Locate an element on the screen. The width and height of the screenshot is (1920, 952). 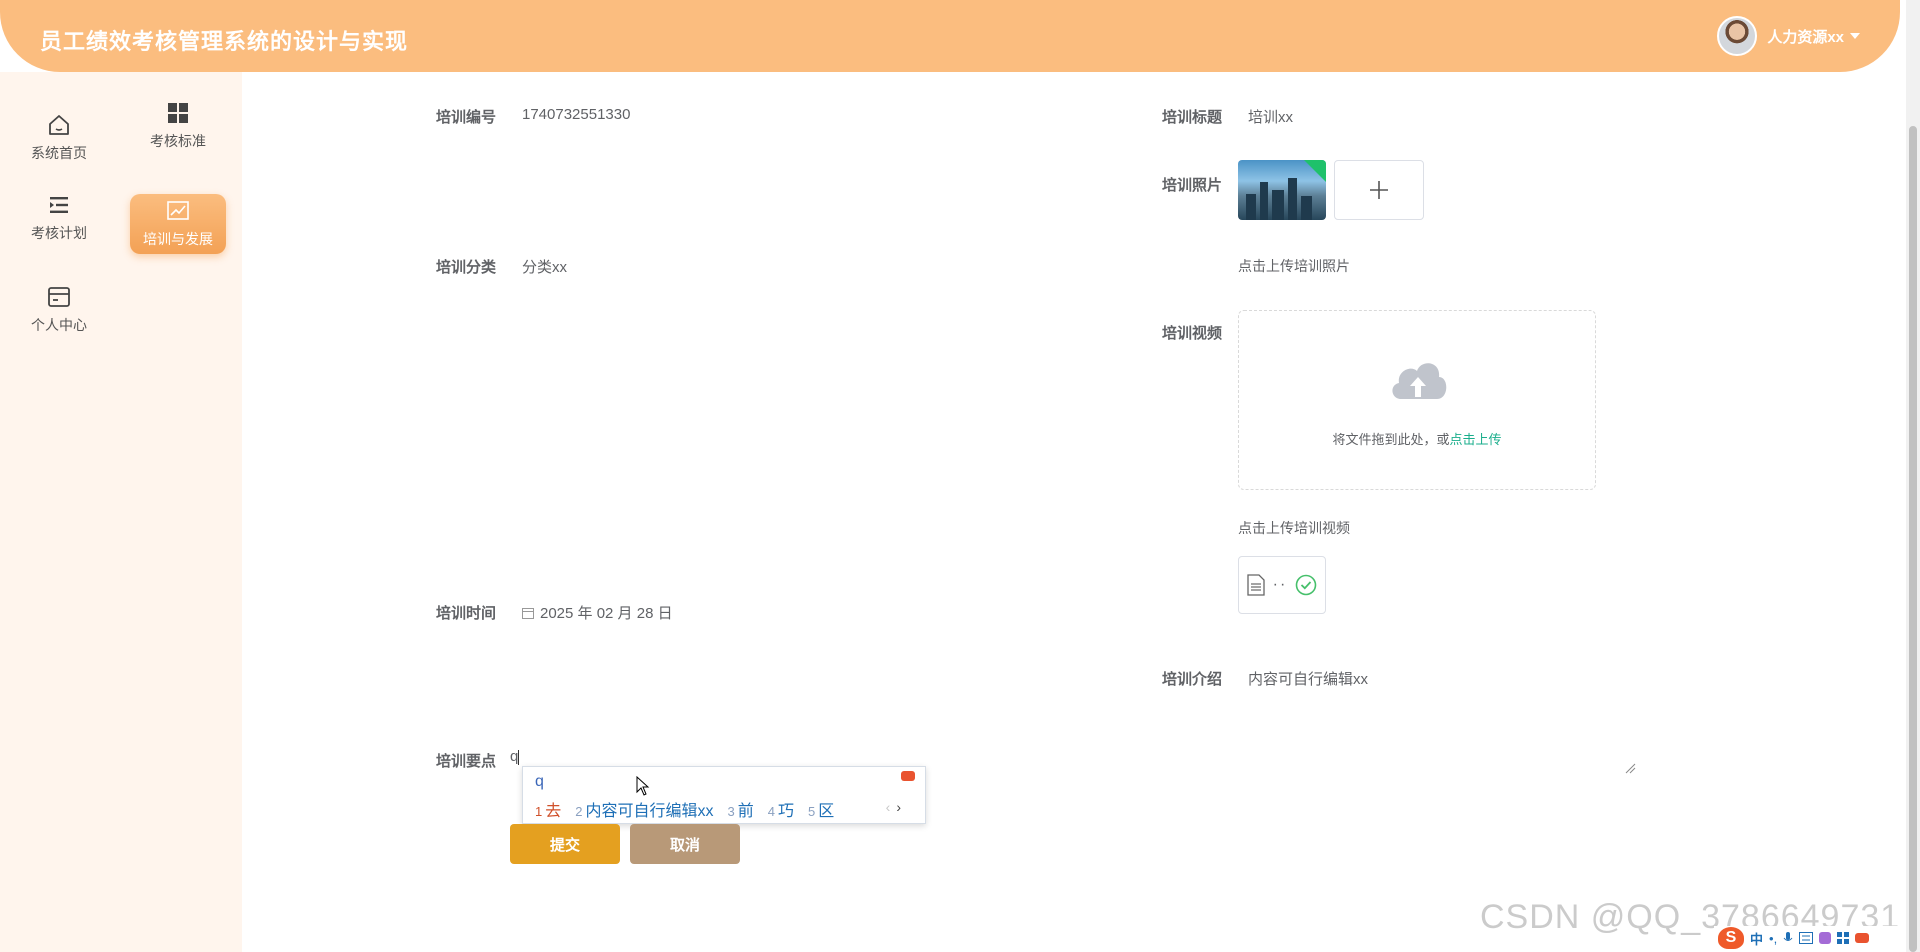
training-title-label: 培训标题 is located at coordinates (1192, 117).